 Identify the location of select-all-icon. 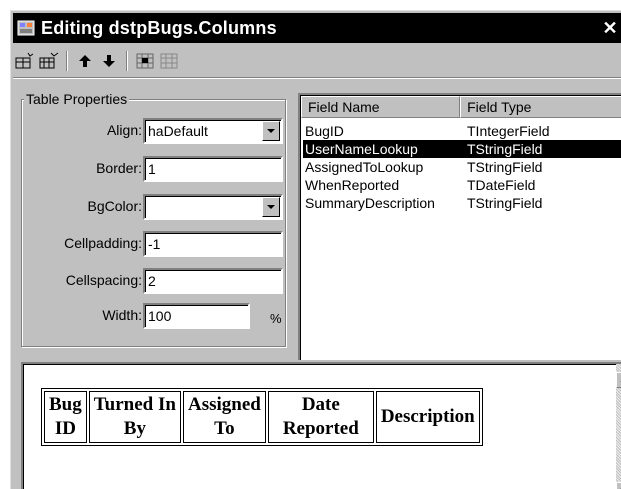
(145, 61).